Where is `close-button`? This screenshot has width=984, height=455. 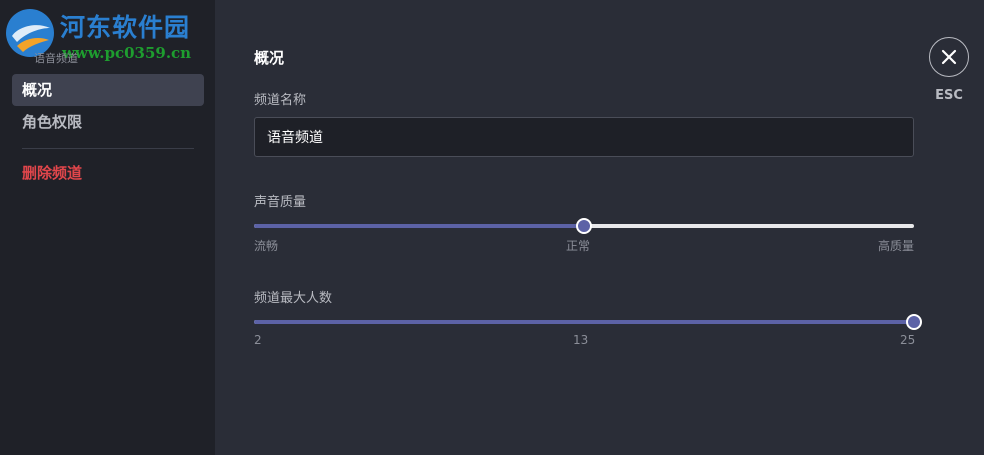
close-button is located at coordinates (949, 57).